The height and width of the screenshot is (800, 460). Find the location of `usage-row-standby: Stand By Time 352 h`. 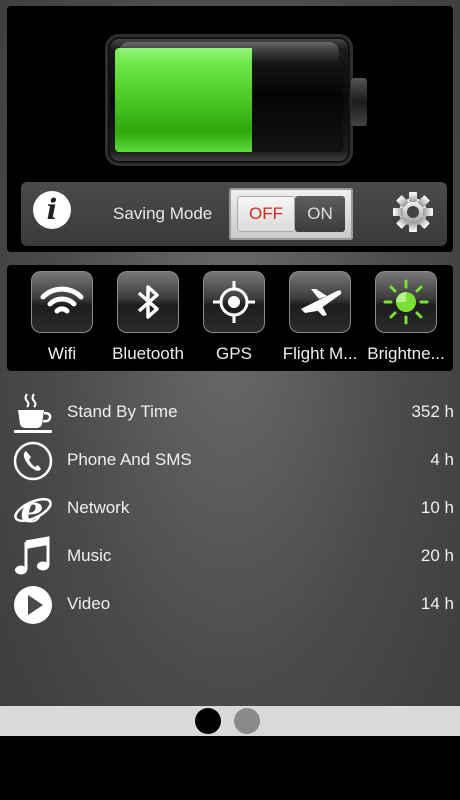

usage-row-standby: Stand By Time 352 h is located at coordinates (230, 412).